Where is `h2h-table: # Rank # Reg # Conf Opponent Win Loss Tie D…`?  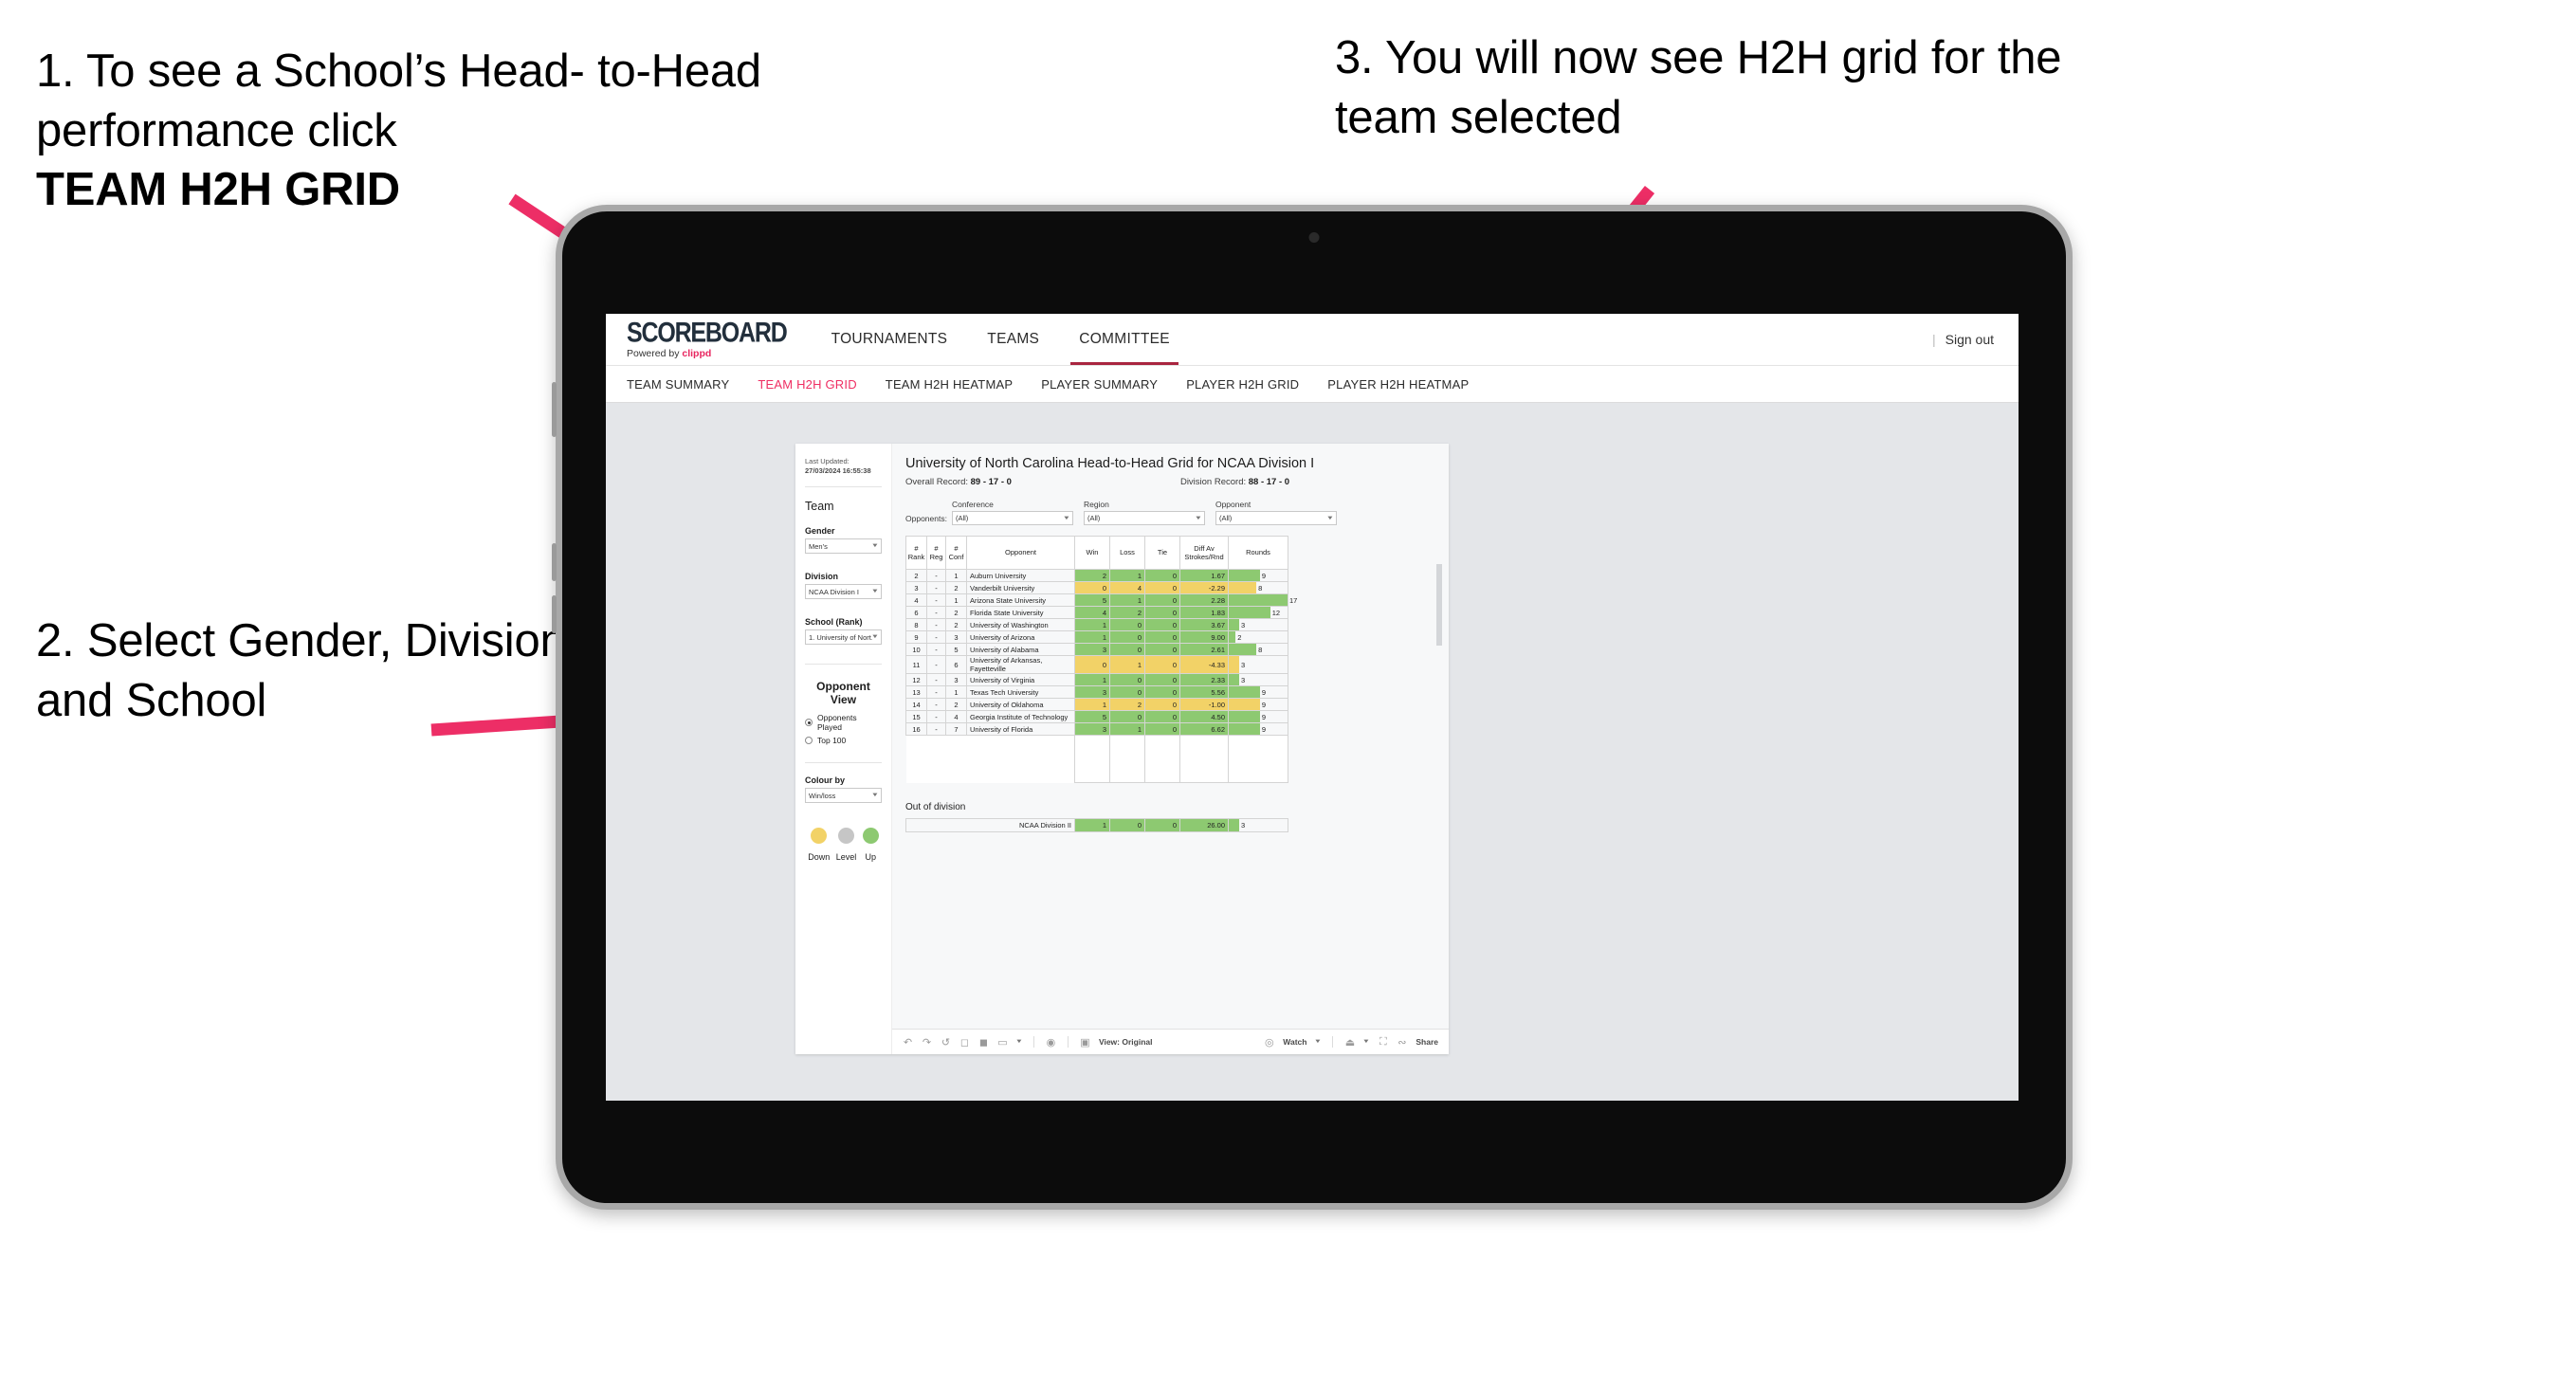 h2h-table: # Rank # Reg # Conf Opponent Win Loss Tie D… is located at coordinates (1101, 659).